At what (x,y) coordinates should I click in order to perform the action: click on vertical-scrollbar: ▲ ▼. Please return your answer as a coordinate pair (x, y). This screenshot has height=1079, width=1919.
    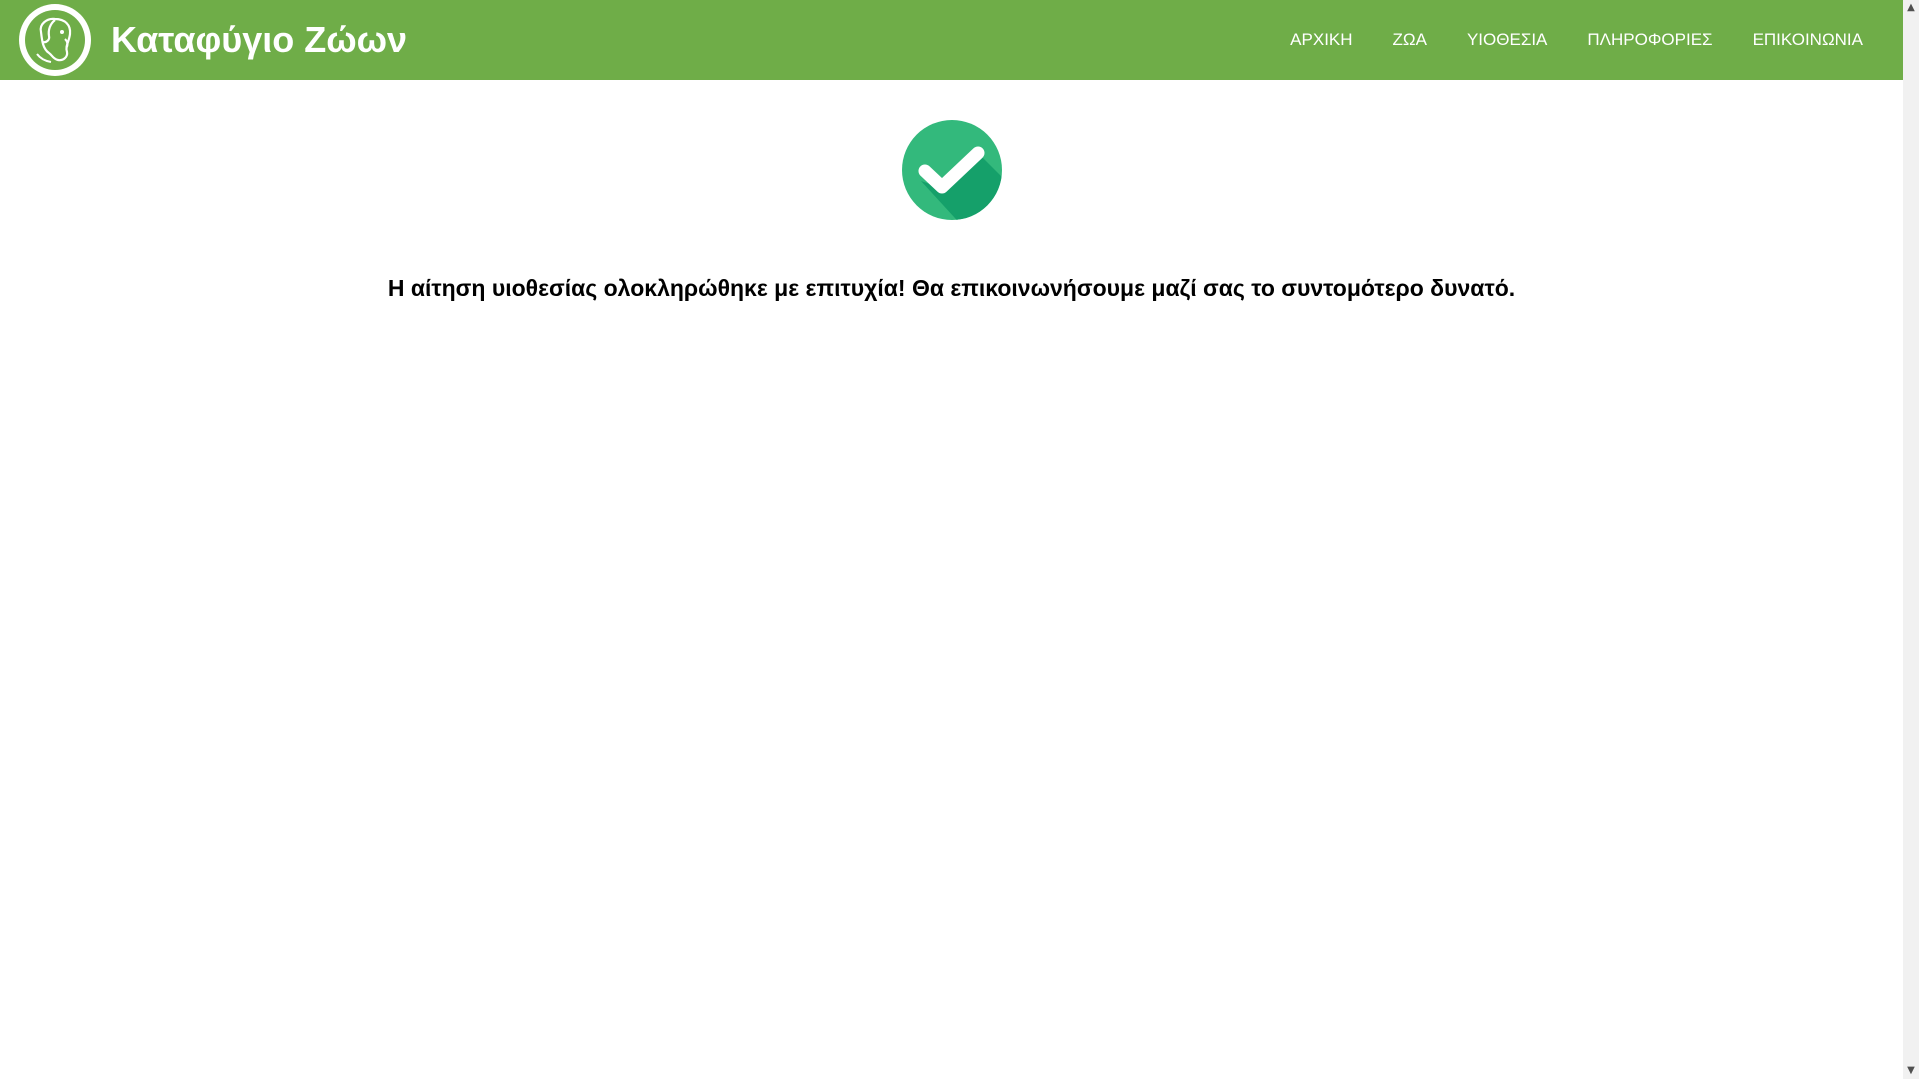
    Looking at the image, I should click on (1911, 539).